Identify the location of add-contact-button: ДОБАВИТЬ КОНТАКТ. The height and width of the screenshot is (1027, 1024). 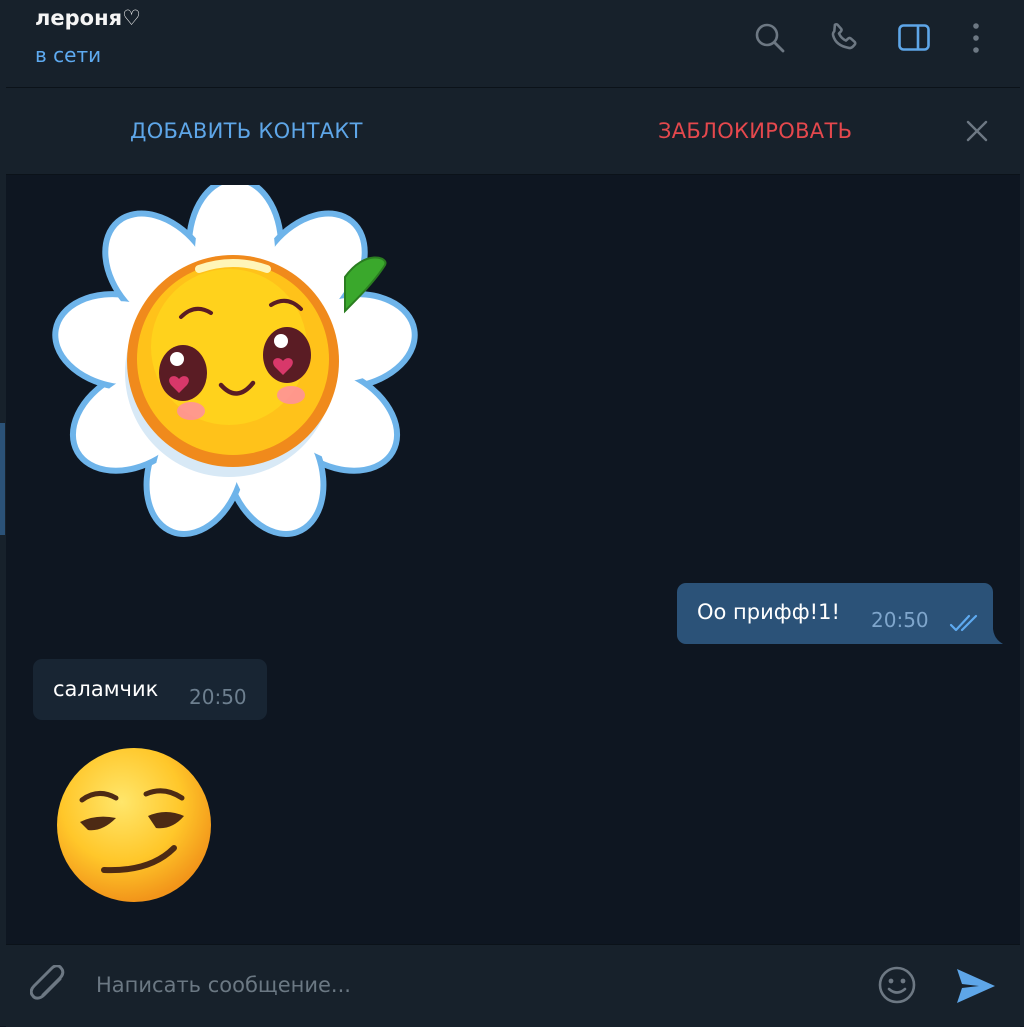
(246, 131).